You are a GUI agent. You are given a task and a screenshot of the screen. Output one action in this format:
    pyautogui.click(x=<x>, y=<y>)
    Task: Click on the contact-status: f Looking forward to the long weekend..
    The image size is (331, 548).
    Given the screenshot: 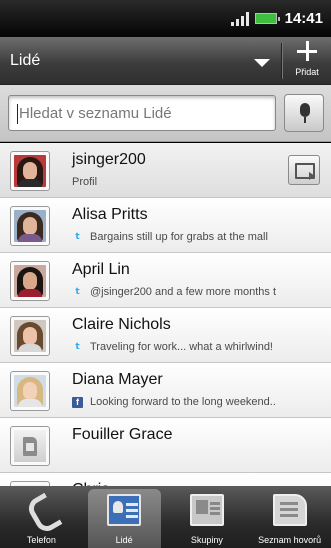 What is the action you would take?
    pyautogui.click(x=201, y=402)
    